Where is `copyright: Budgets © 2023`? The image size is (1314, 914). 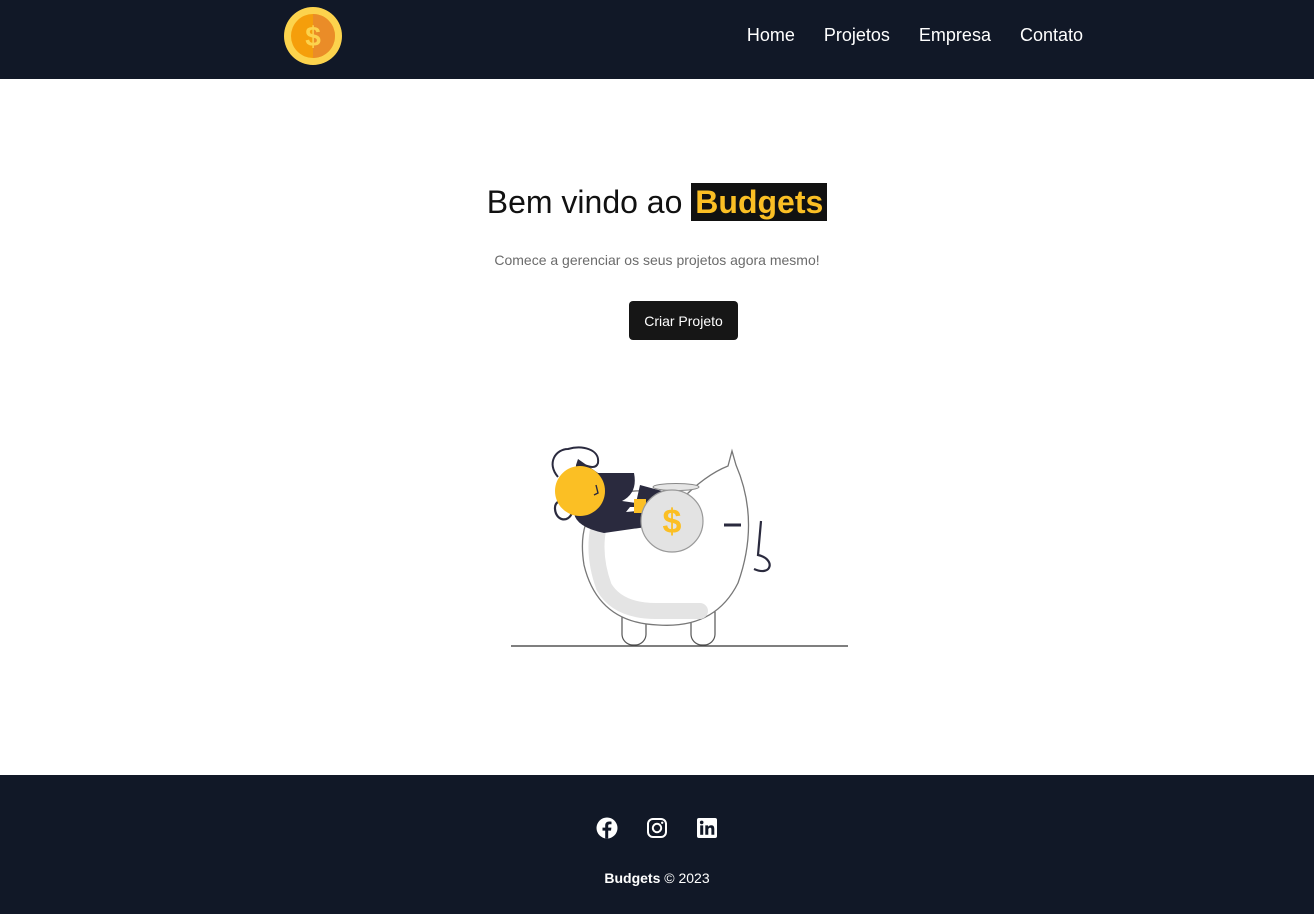 copyright: Budgets © 2023 is located at coordinates (657, 878).